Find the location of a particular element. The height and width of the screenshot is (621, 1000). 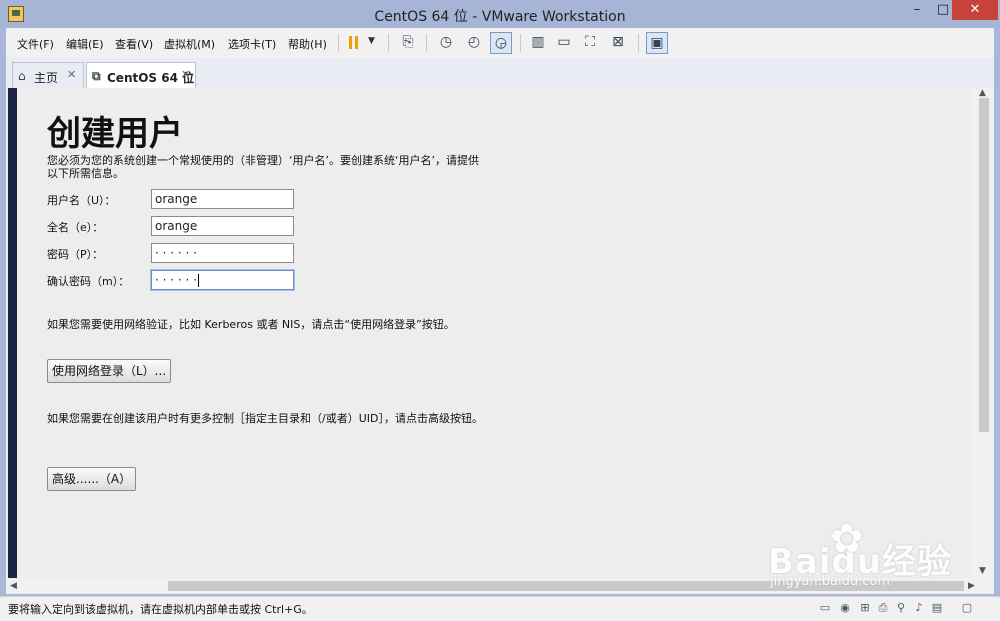

password-field: · · · · · · is located at coordinates (222, 253).